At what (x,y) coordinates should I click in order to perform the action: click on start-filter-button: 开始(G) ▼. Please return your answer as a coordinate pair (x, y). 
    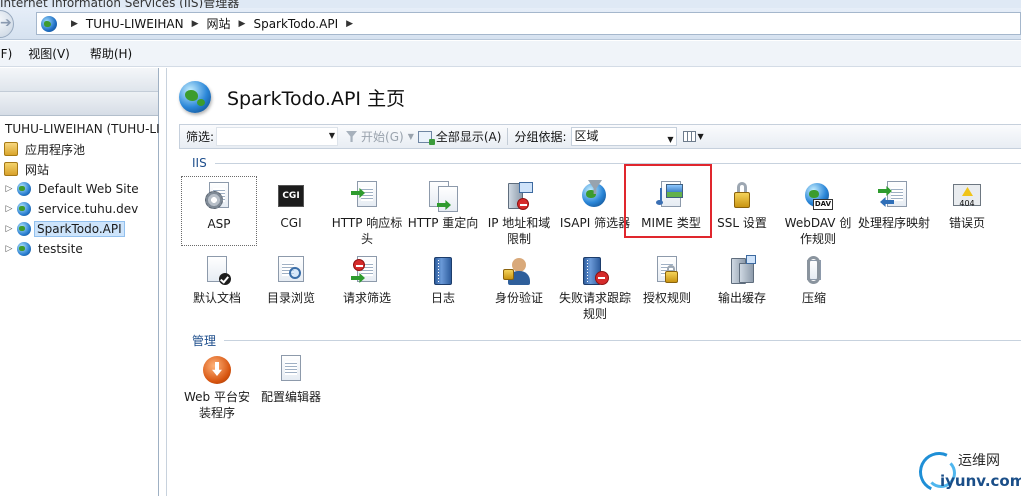
    Looking at the image, I should click on (380, 136).